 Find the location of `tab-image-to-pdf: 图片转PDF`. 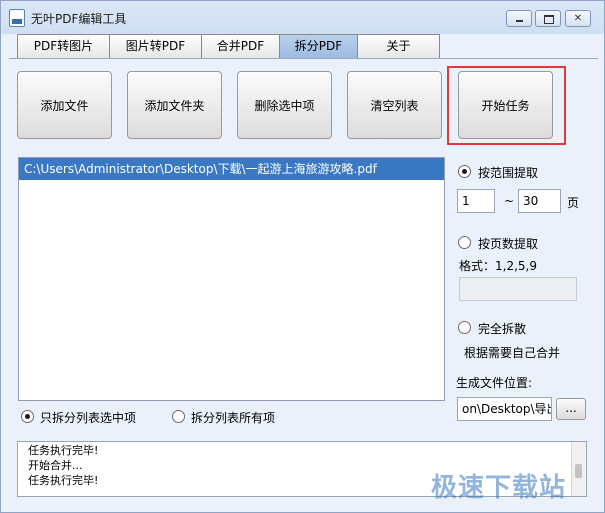

tab-image-to-pdf: 图片转PDF is located at coordinates (155, 46).